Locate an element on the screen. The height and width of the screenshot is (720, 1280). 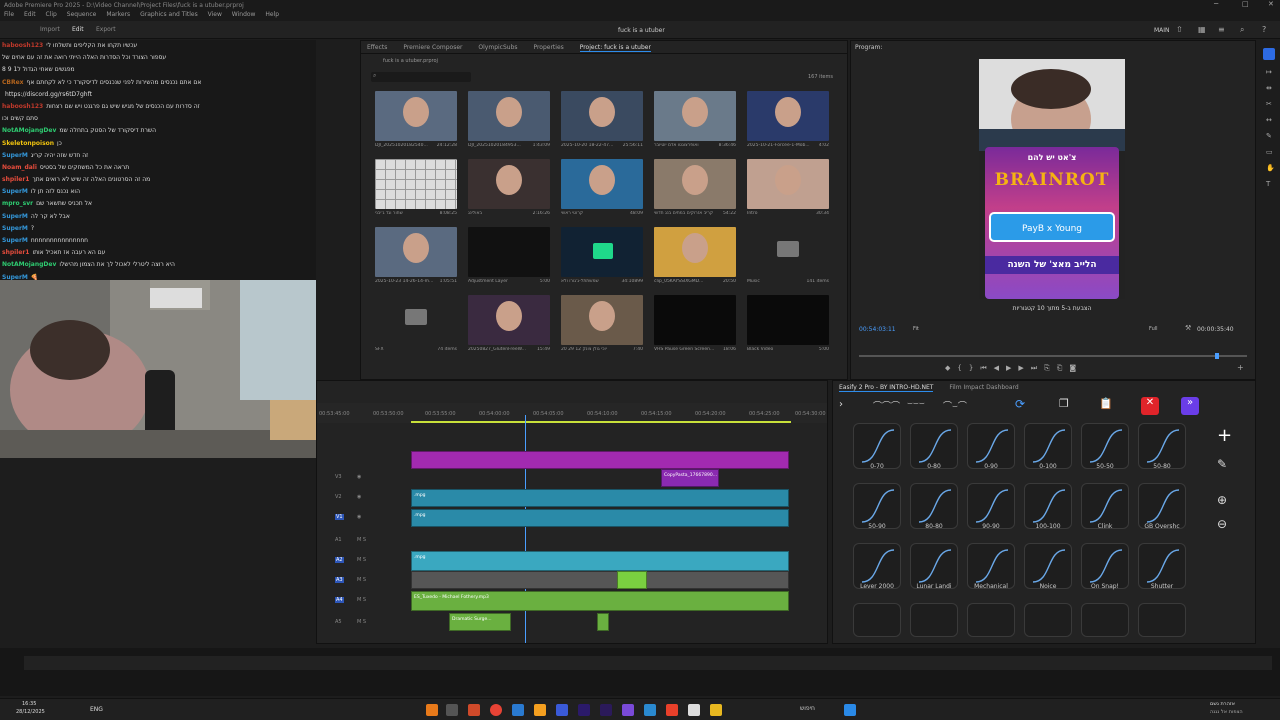
razor-icon: ✂ is located at coordinates (1269, 104).